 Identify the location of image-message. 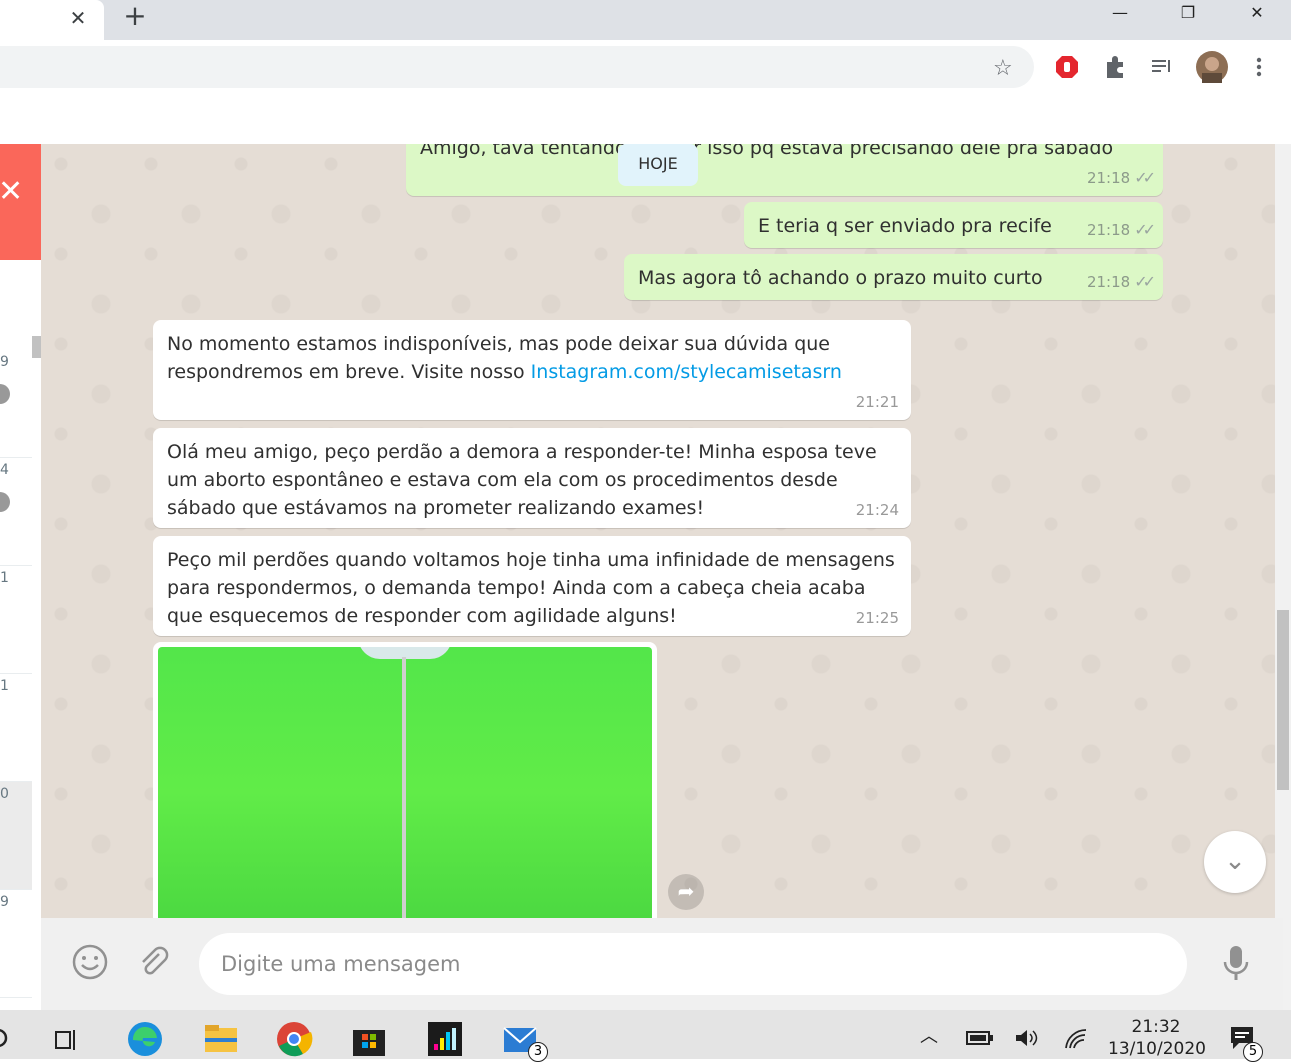
(405, 780).